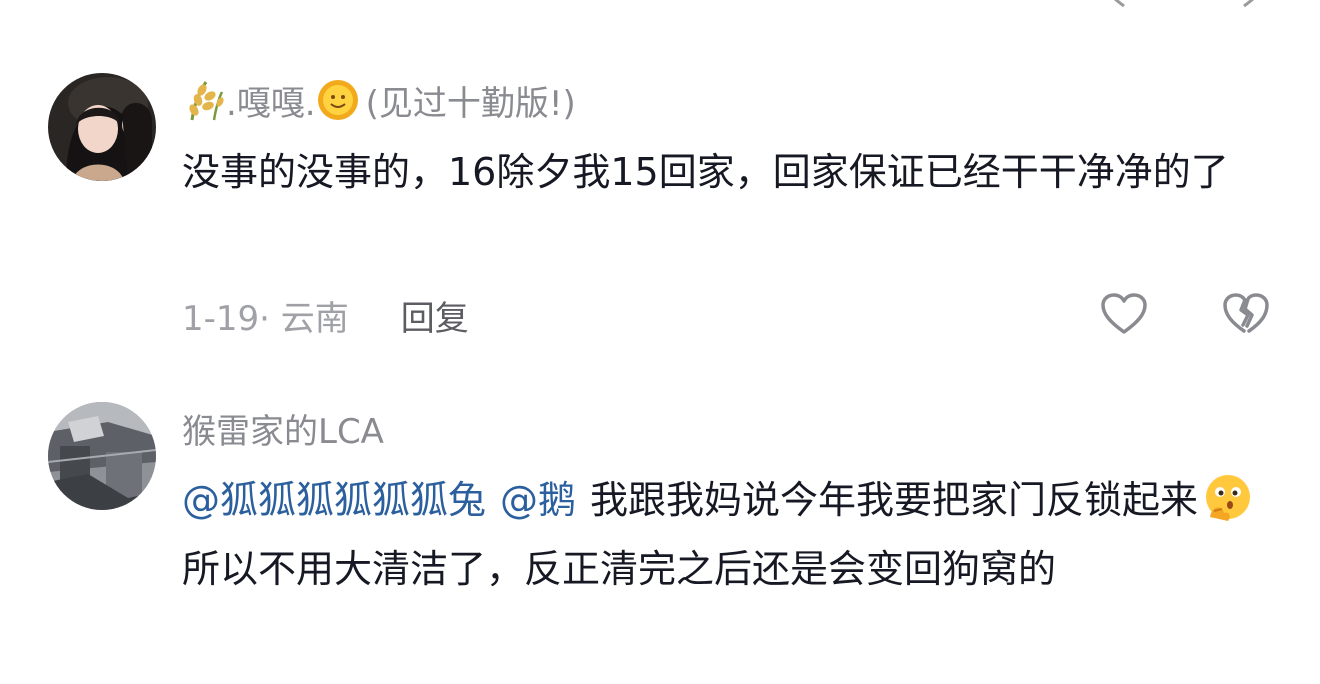 This screenshot has height=684, width=1320. Describe the element at coordinates (894, 500) in the screenshot. I see `comment-text-part: 我跟我妈说今年我要把家门反锁起来` at that location.